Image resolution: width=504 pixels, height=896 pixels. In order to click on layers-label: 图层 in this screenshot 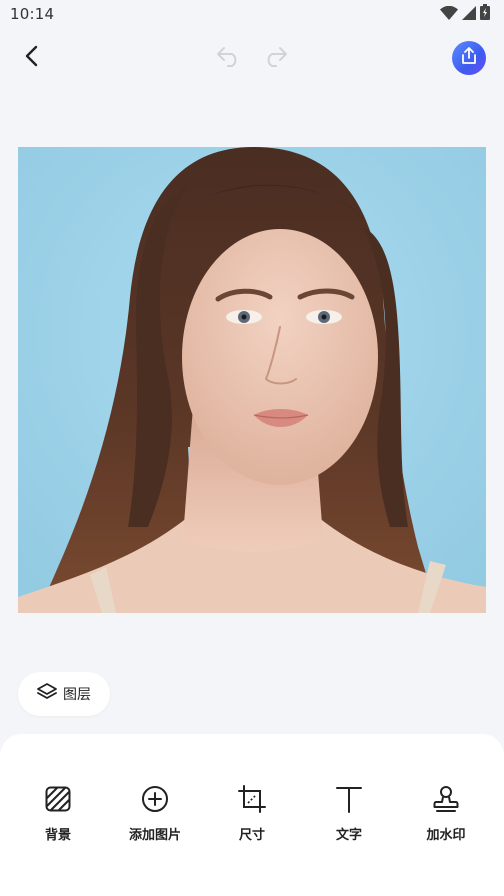, I will do `click(77, 695)`.